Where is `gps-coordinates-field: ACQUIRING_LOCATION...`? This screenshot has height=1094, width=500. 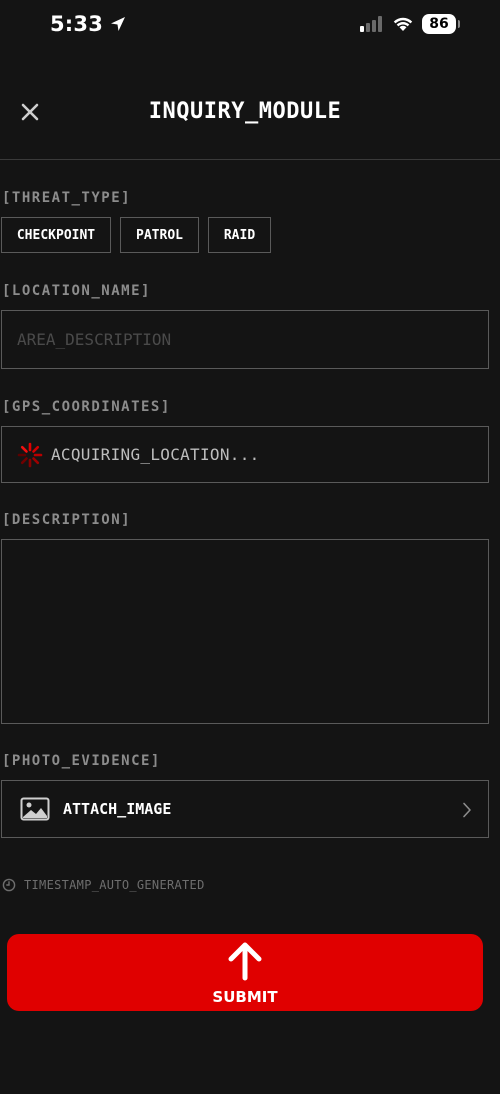
gps-coordinates-field: ACQUIRING_LOCATION... is located at coordinates (245, 454).